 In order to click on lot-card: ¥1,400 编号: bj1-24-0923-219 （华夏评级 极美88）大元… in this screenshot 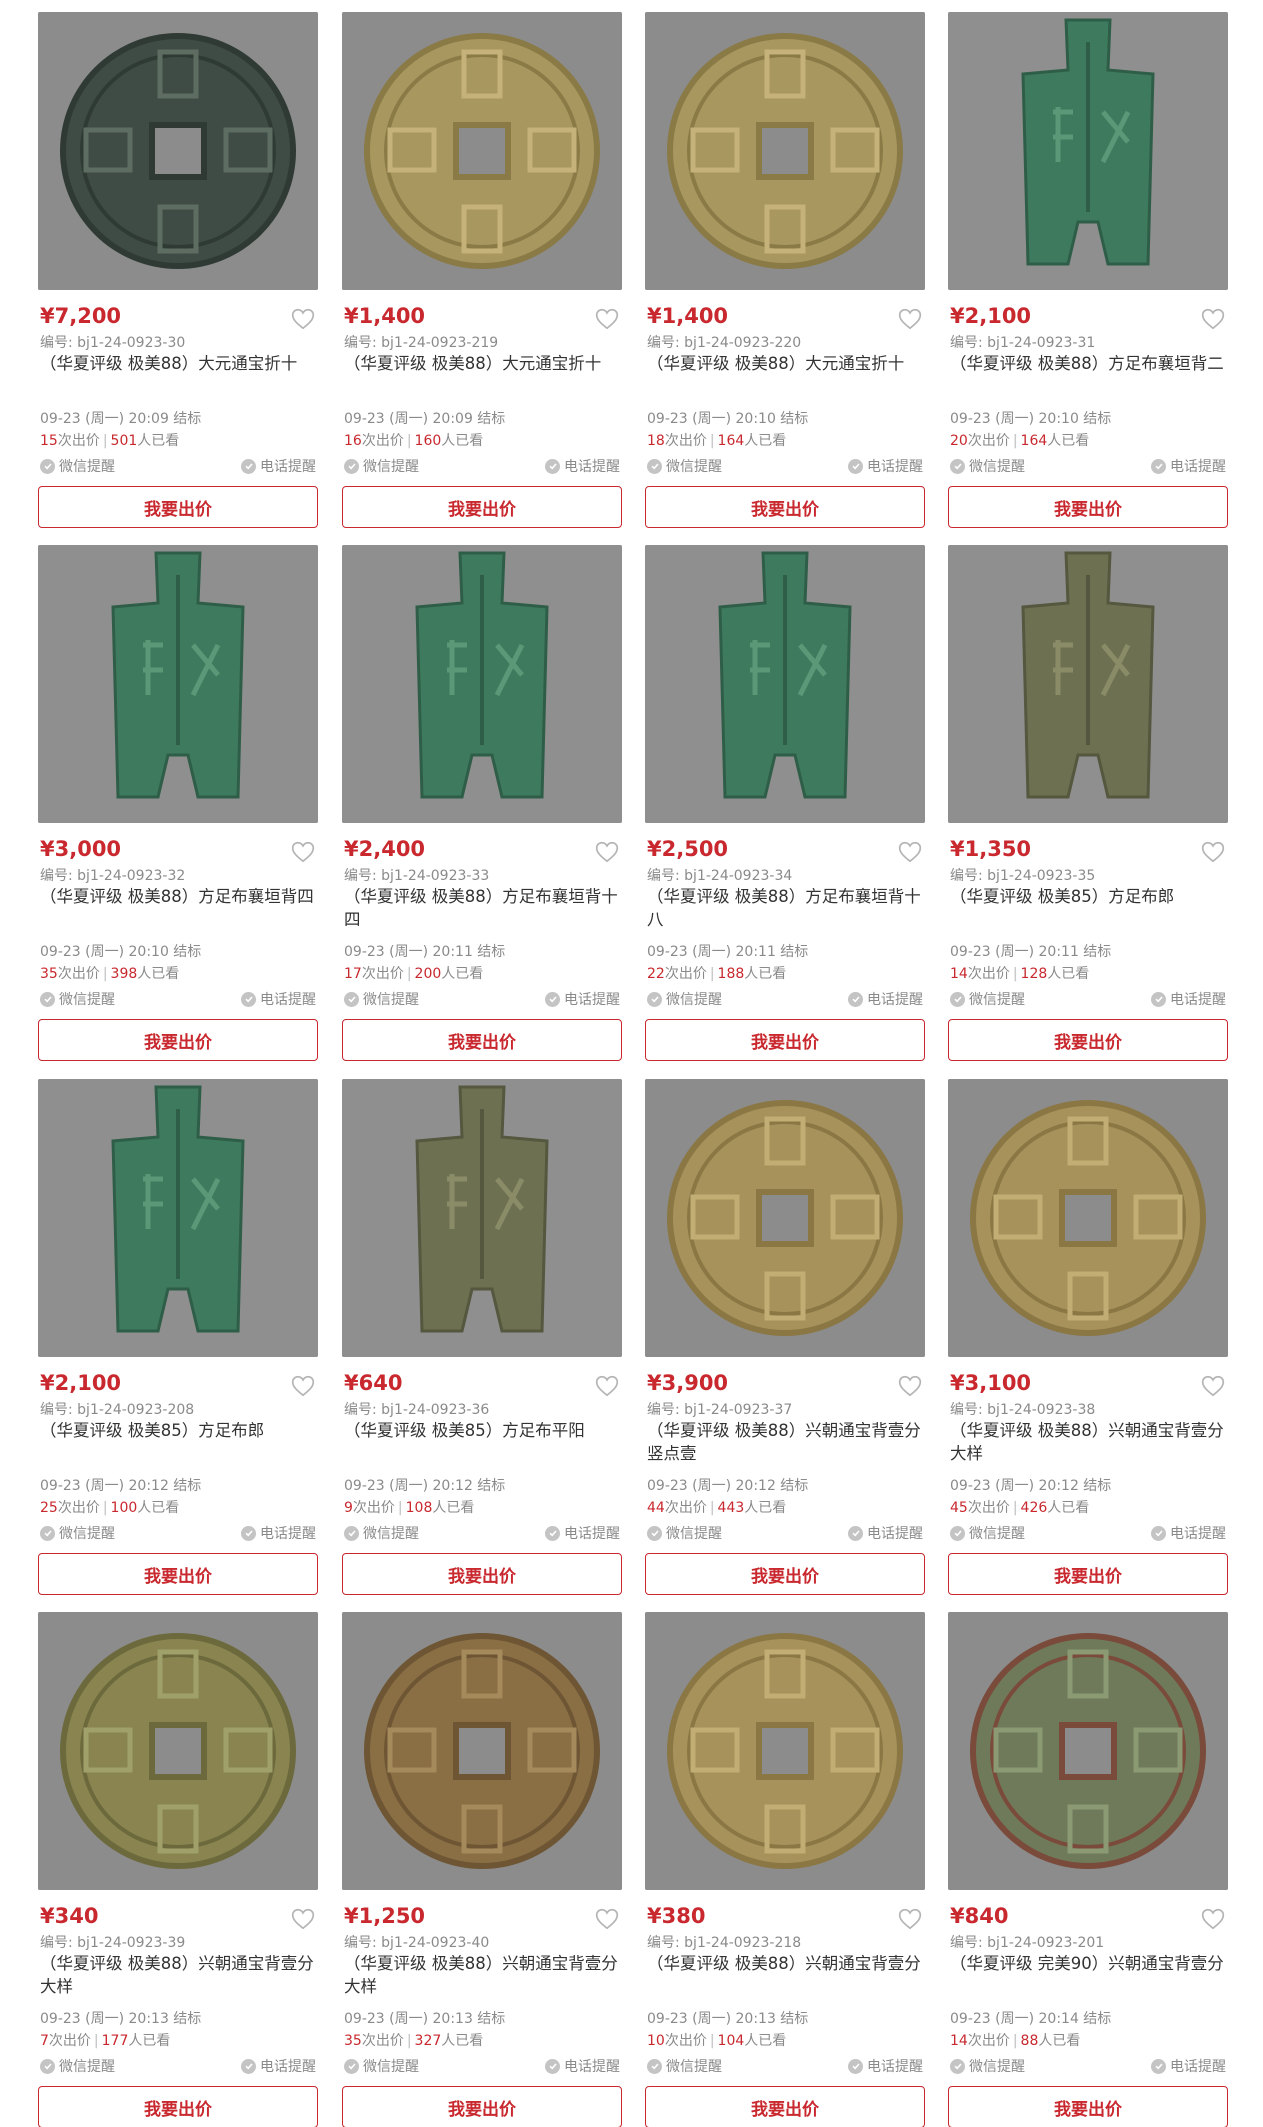, I will do `click(482, 272)`.